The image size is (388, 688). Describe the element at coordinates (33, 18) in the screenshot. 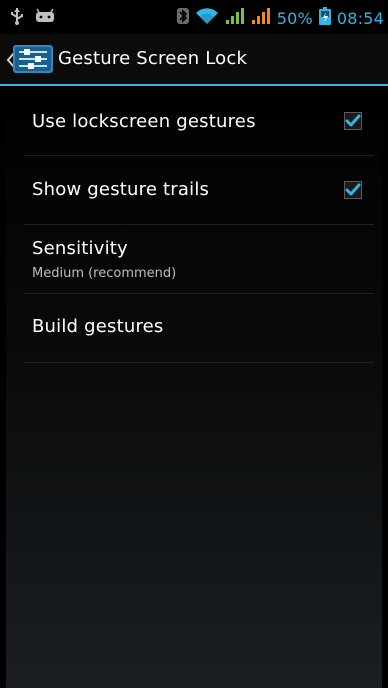

I see `status-notifications` at that location.